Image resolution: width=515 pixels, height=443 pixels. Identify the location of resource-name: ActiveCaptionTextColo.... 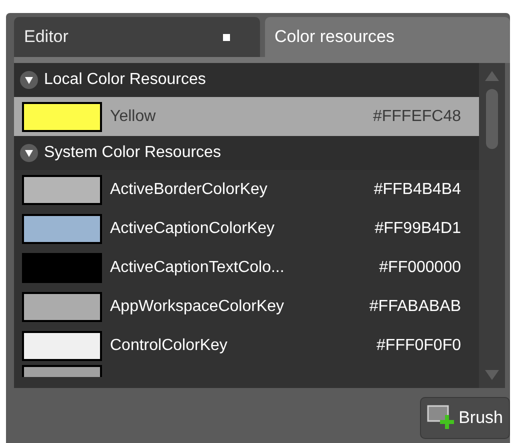
(197, 268).